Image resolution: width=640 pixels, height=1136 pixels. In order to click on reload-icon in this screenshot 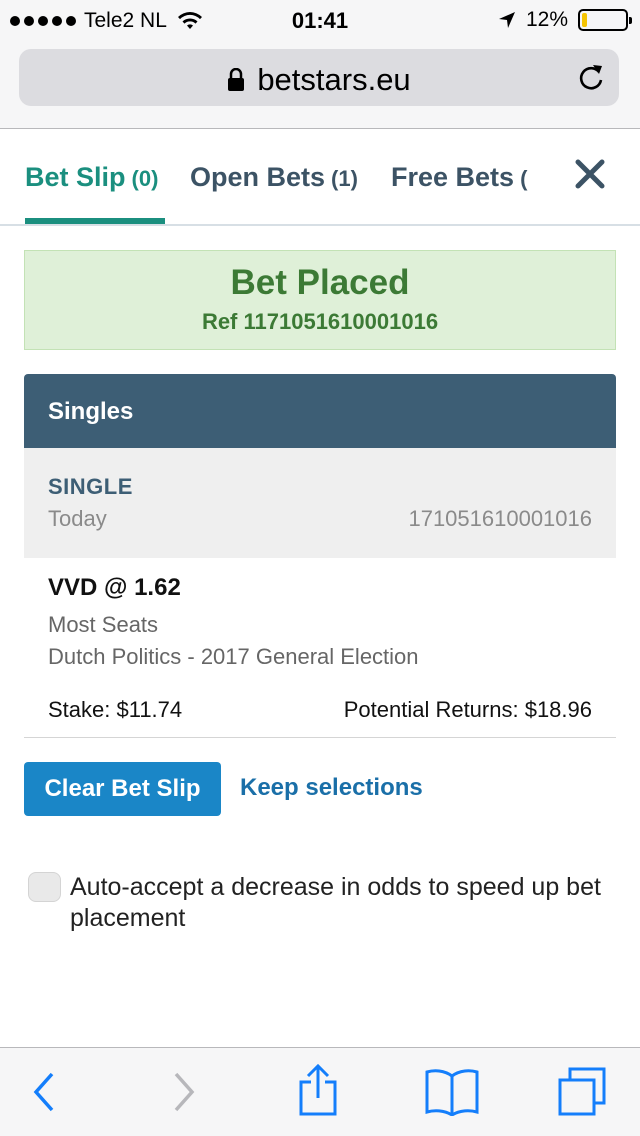, I will do `click(591, 77)`.